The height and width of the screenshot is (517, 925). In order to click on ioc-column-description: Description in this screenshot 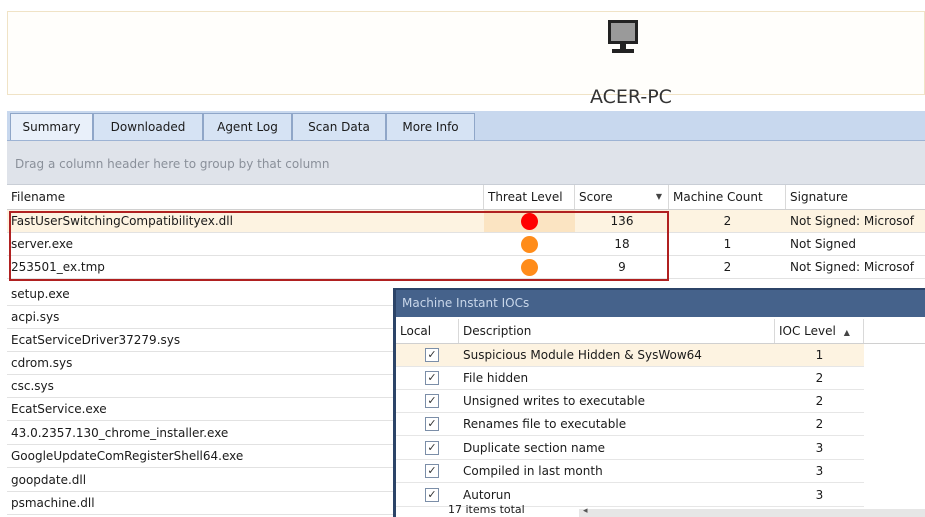, I will do `click(617, 331)`.